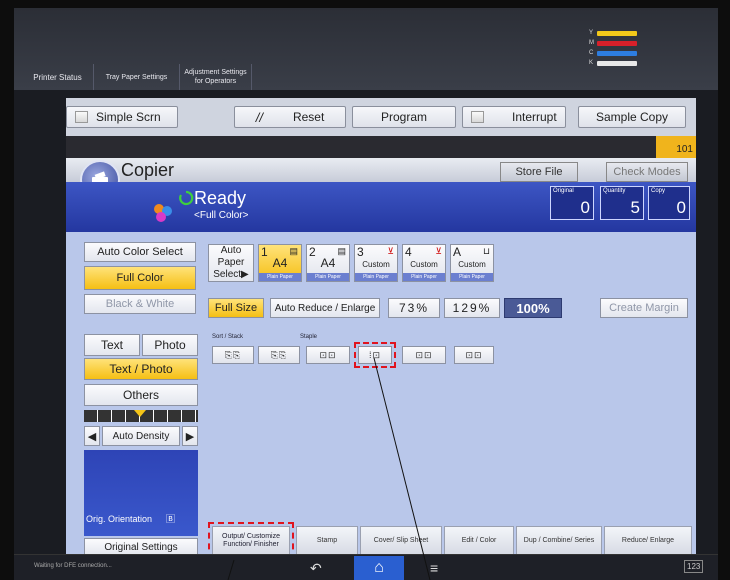 This screenshot has width=730, height=580. Describe the element at coordinates (231, 569) in the screenshot. I see `callout-line-output` at that location.